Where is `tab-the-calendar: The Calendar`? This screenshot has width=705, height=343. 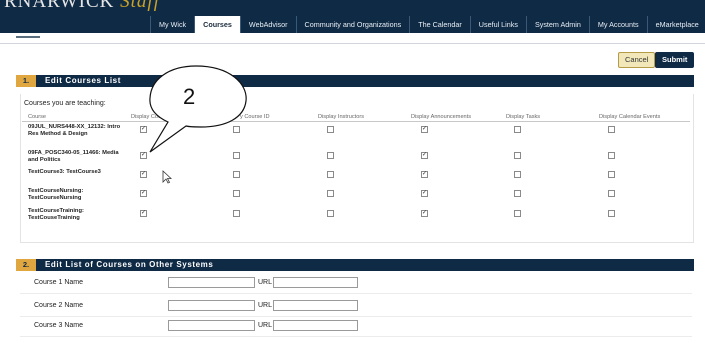 tab-the-calendar: The Calendar is located at coordinates (439, 24).